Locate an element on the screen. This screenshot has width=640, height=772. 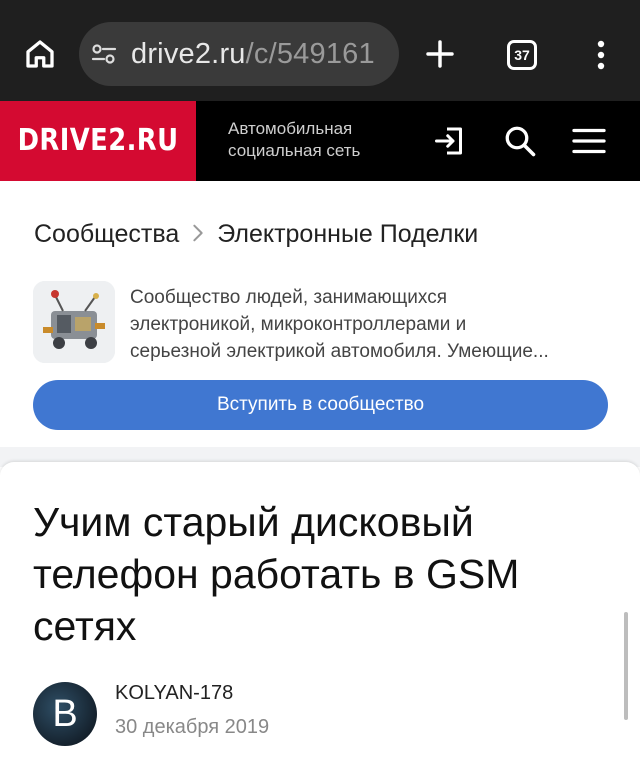
description-line: электроникой, микроконтроллерами и is located at coordinates (298, 324).